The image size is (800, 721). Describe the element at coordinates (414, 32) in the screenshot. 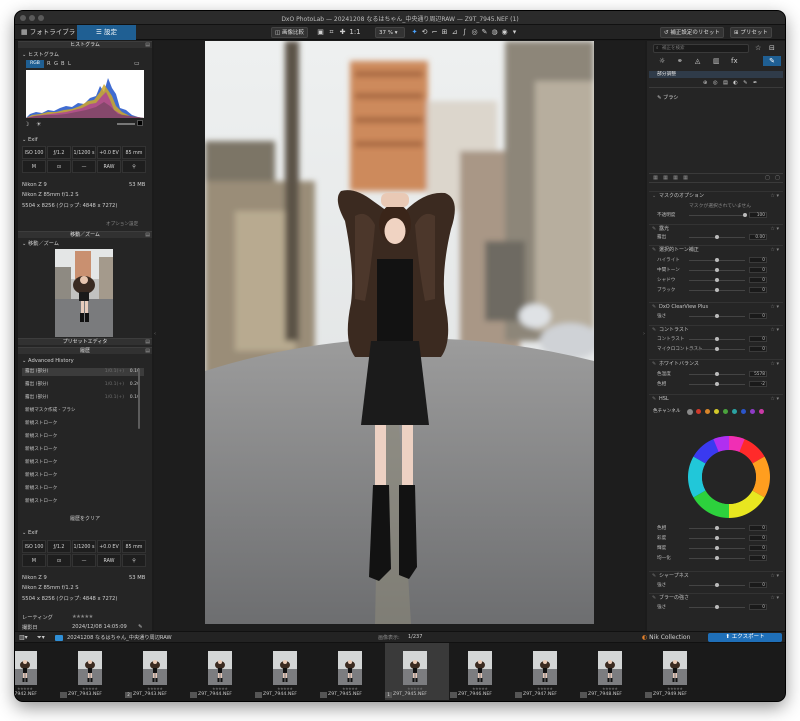

I see `eyedropper-icon: ✦` at that location.